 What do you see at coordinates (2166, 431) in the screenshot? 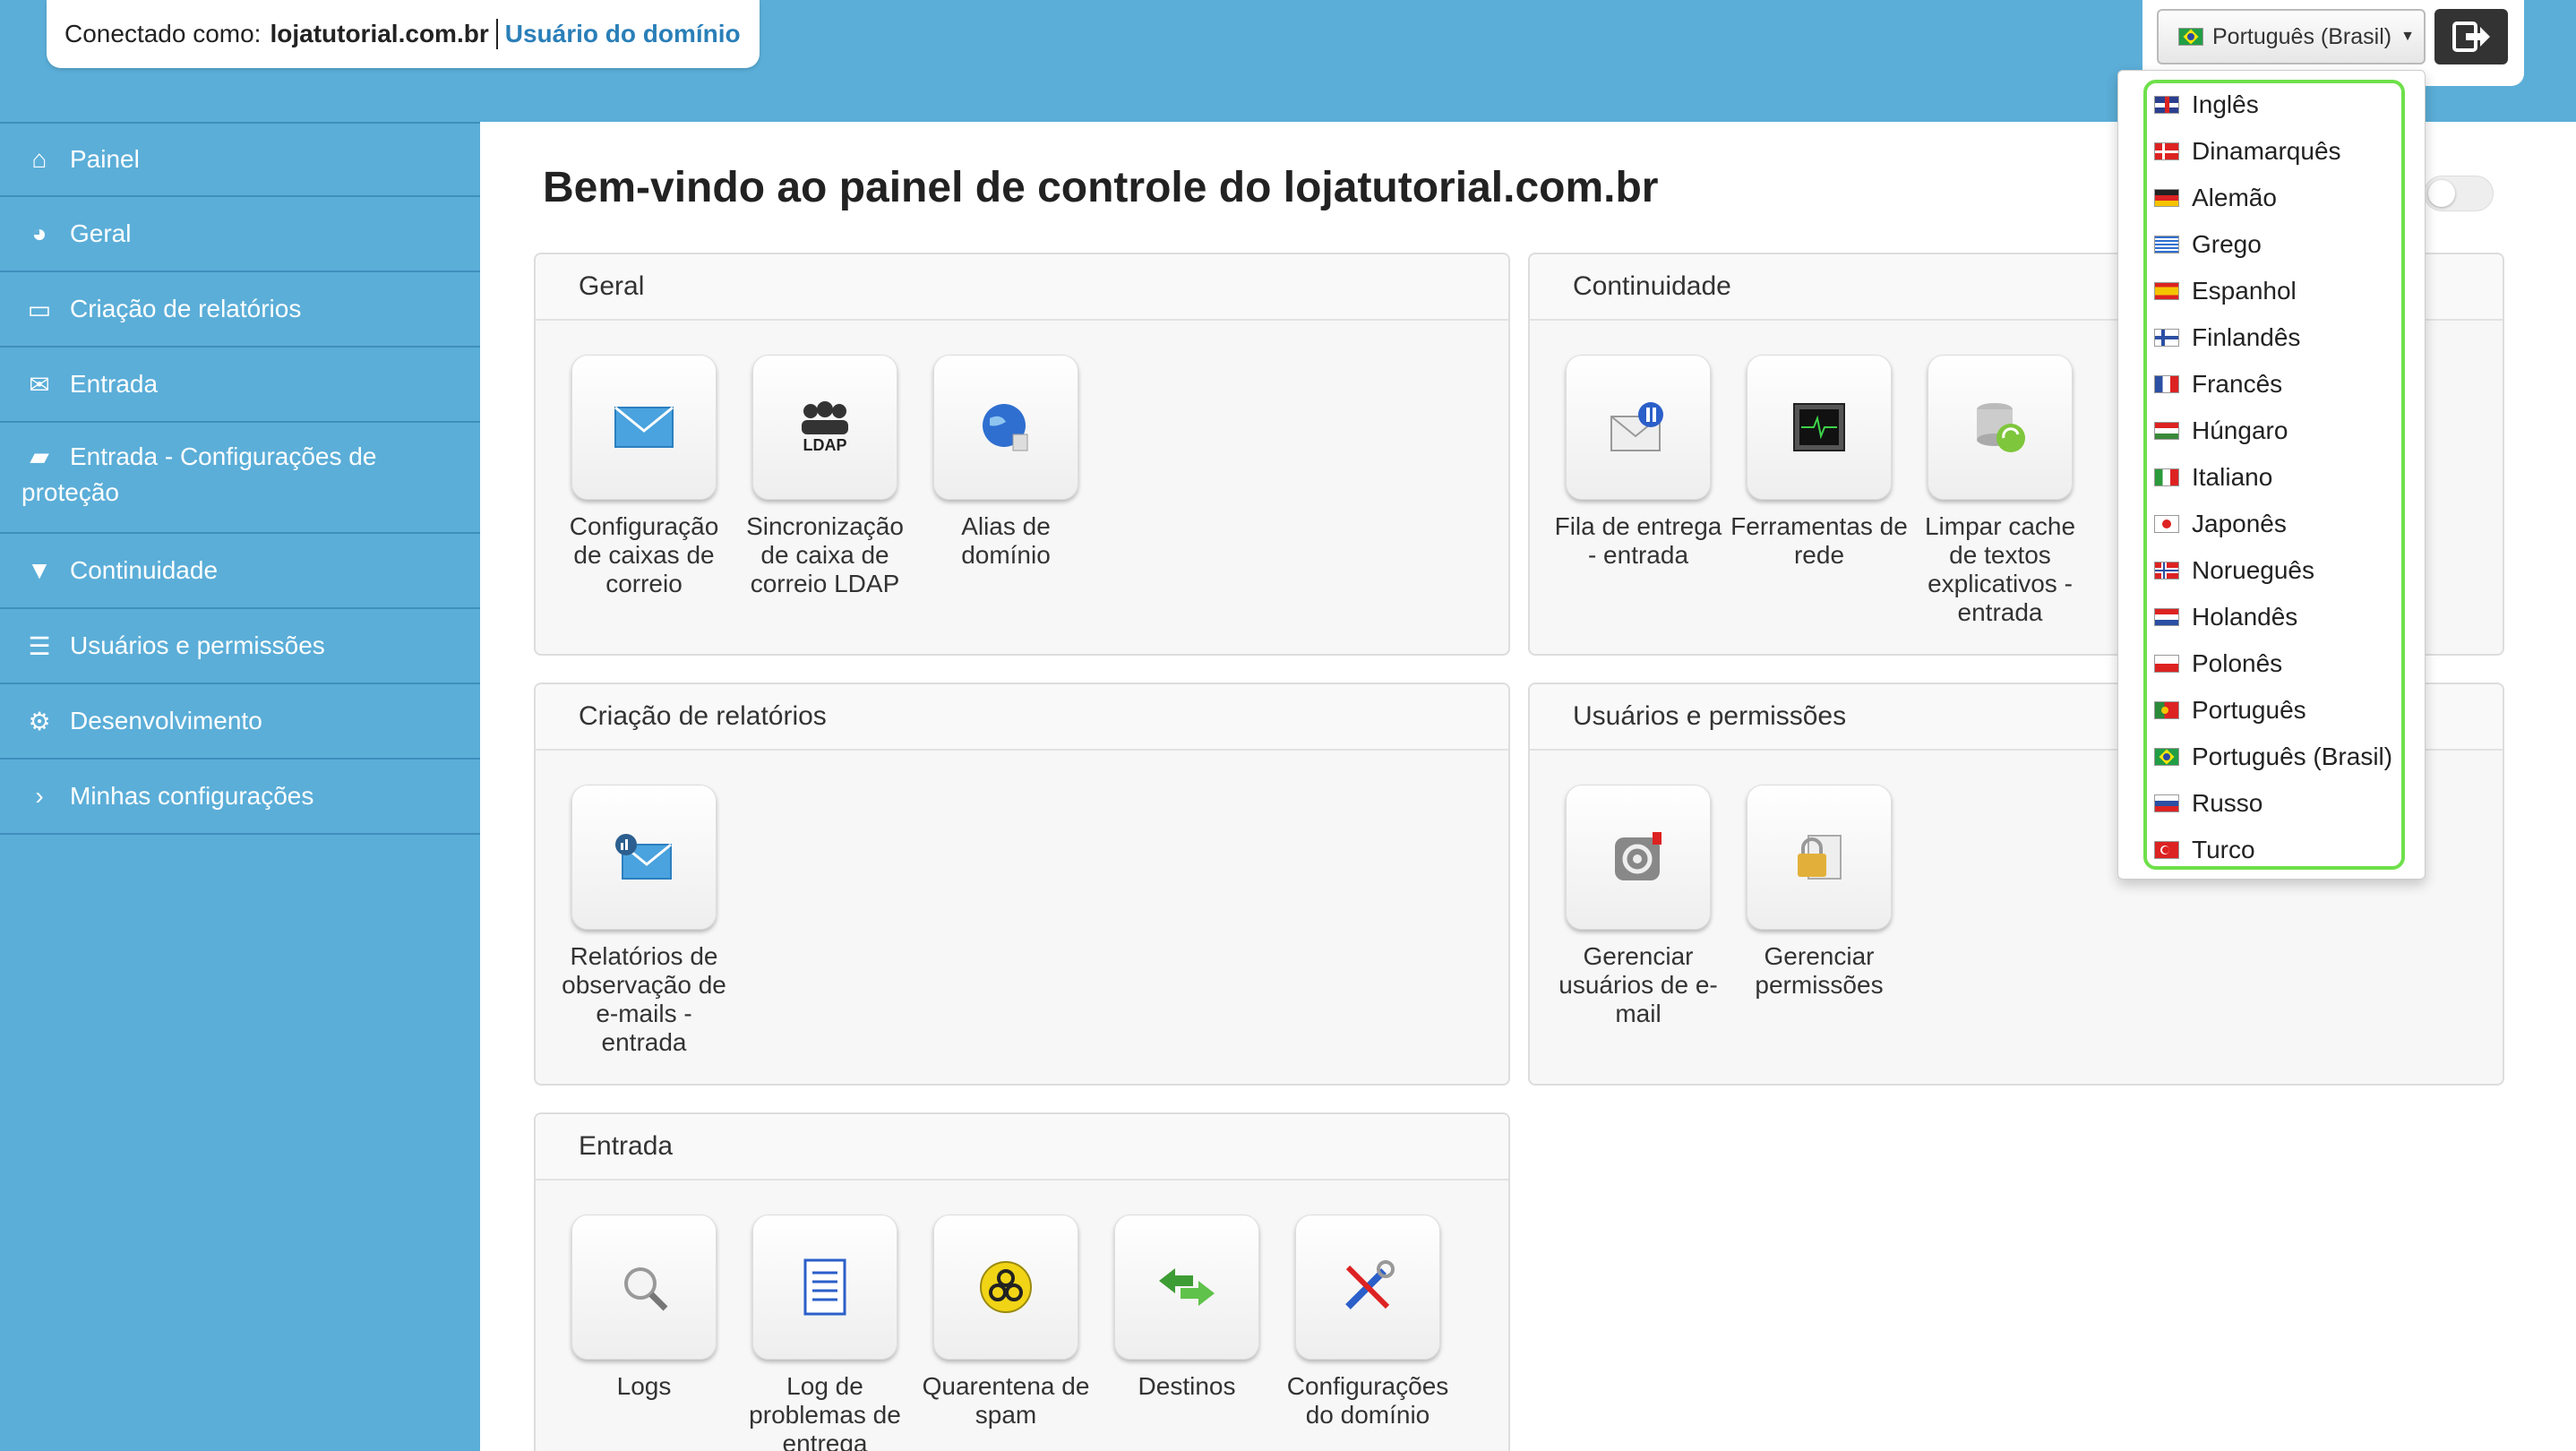
I see `flag-hungary-icon` at bounding box center [2166, 431].